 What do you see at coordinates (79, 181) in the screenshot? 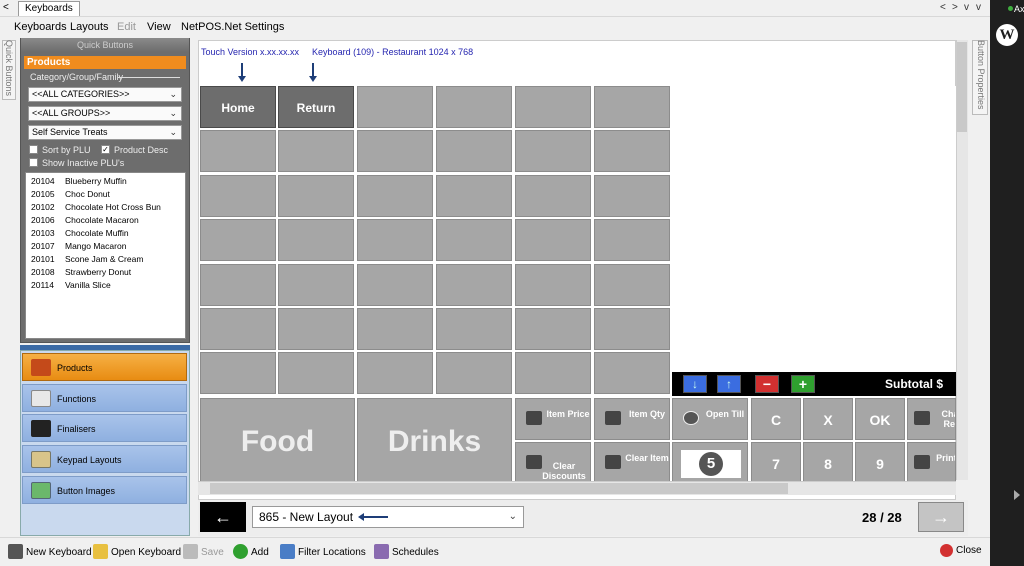
I see `list-item: 20104 Blueberry Muffin` at bounding box center [79, 181].